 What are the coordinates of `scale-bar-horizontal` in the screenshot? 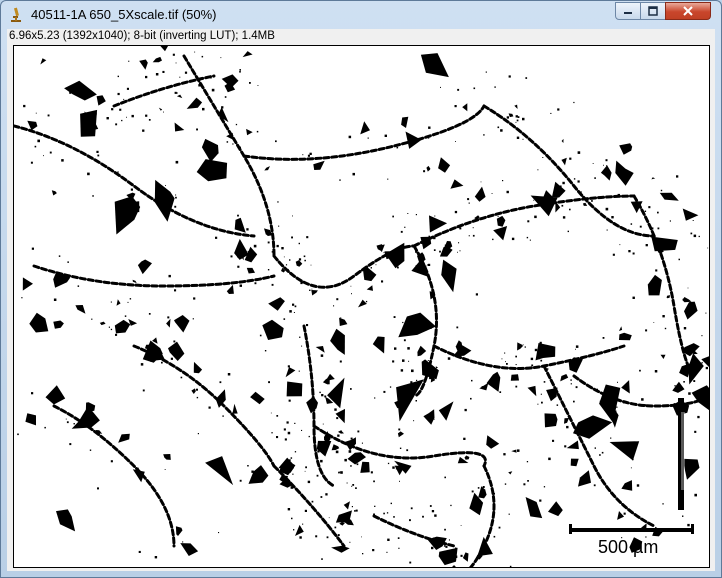 It's located at (631, 530).